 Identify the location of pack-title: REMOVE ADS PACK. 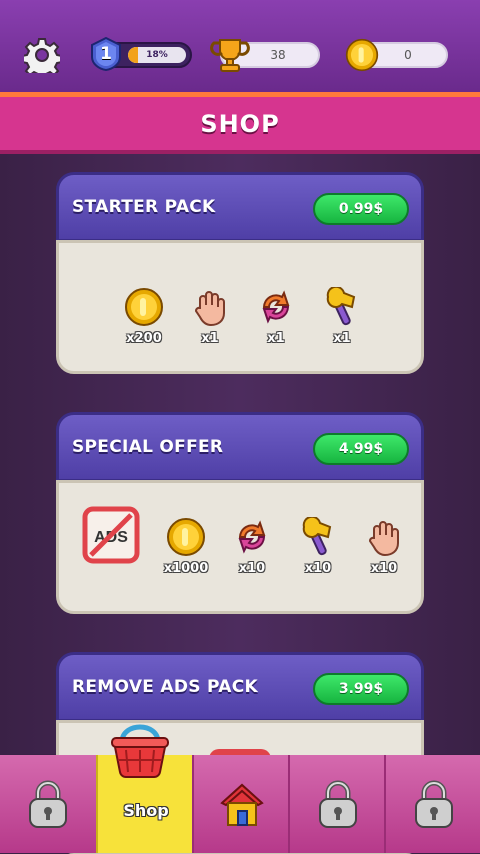
(165, 687).